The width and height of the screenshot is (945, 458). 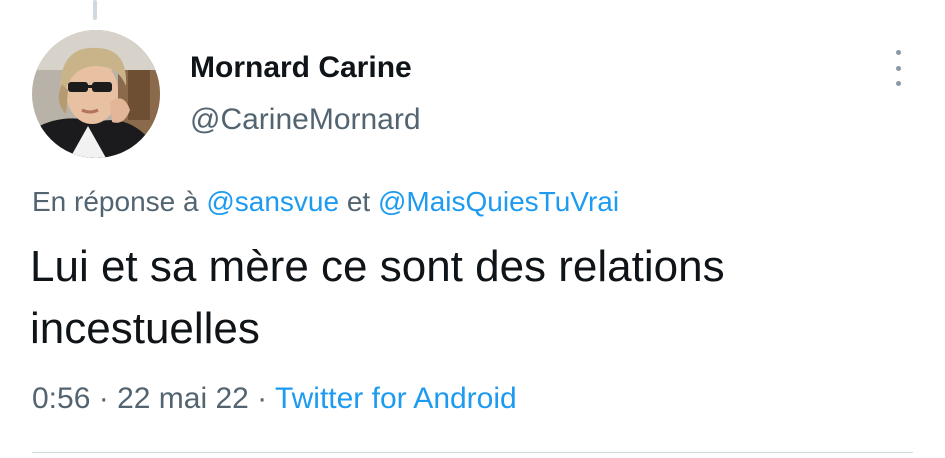 What do you see at coordinates (305, 120) in the screenshot?
I see `author-handle: @CarineMornard` at bounding box center [305, 120].